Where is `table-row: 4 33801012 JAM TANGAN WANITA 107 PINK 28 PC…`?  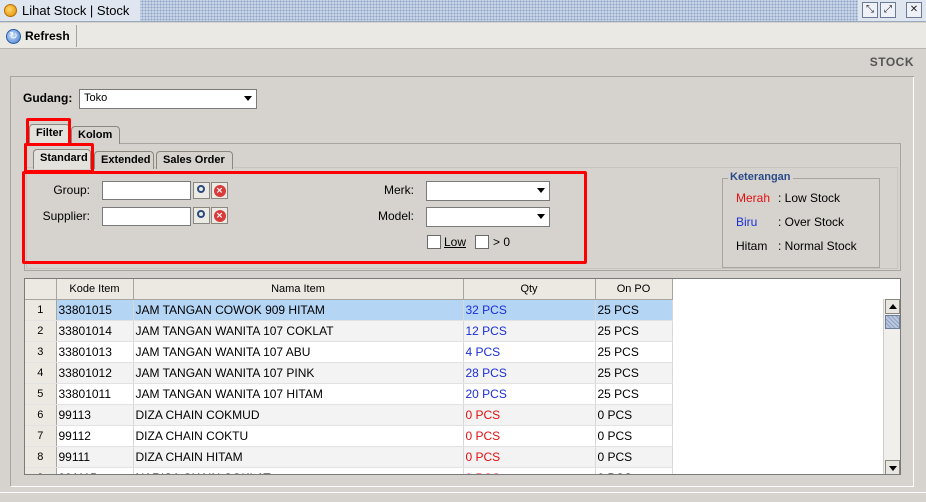
table-row: 4 33801012 JAM TANGAN WANITA 107 PINK 28 PC… is located at coordinates (349, 373).